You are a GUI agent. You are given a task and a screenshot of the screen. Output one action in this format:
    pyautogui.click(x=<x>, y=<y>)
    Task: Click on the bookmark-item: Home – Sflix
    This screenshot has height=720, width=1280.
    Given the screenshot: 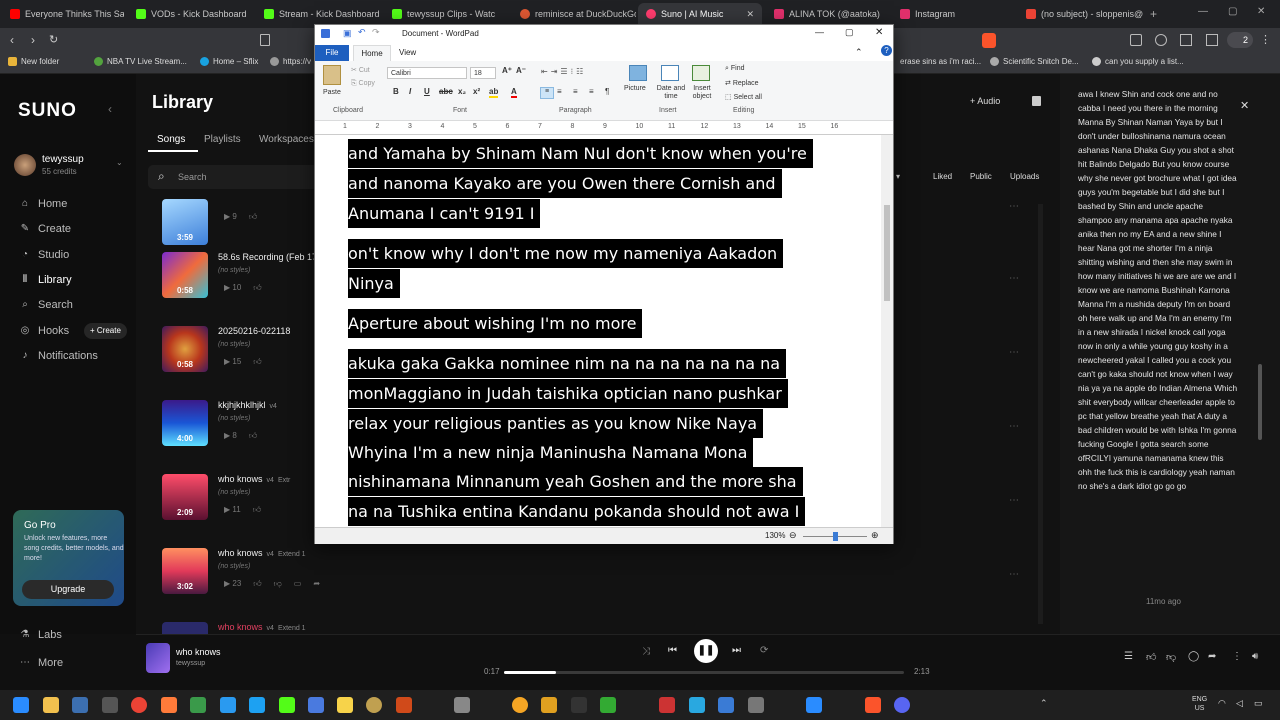 What is the action you would take?
    pyautogui.click(x=229, y=61)
    